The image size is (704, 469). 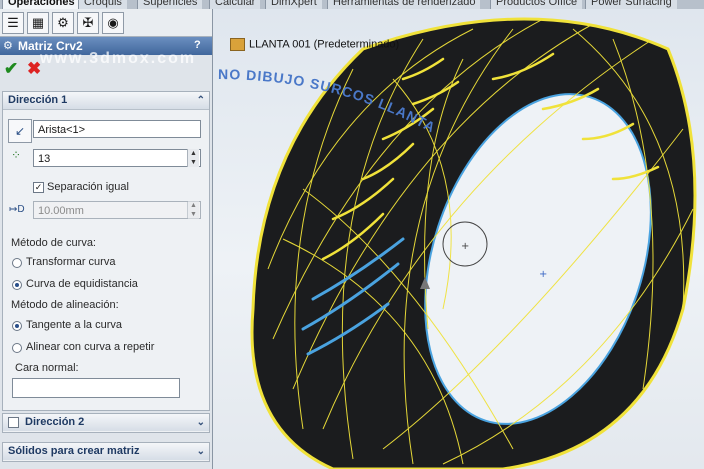 What do you see at coordinates (74, 451) in the screenshot?
I see `bodies-title: Sólidos para crear matriz` at bounding box center [74, 451].